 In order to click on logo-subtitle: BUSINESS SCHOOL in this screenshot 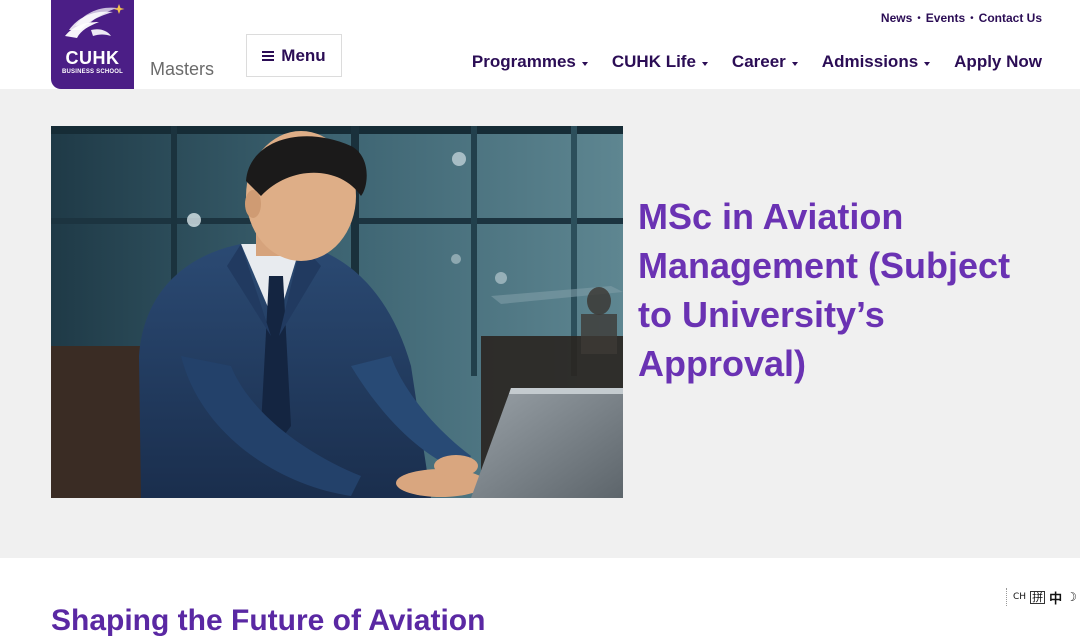, I will do `click(92, 72)`.